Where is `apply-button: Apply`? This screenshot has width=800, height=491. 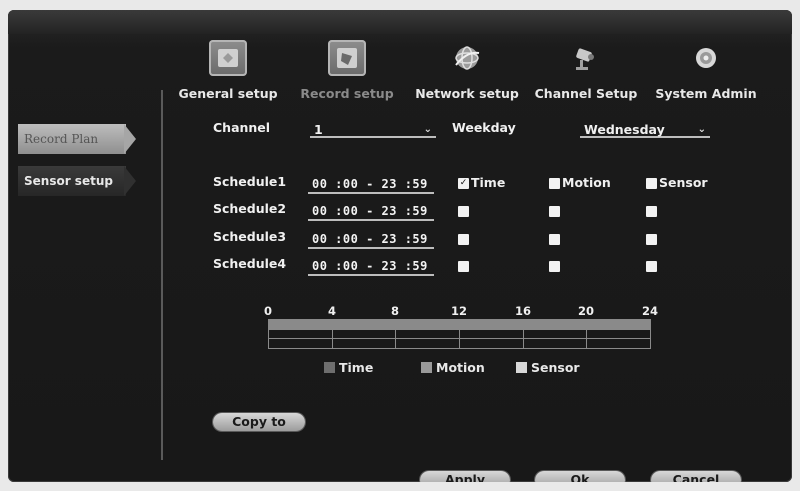 apply-button: Apply is located at coordinates (465, 476).